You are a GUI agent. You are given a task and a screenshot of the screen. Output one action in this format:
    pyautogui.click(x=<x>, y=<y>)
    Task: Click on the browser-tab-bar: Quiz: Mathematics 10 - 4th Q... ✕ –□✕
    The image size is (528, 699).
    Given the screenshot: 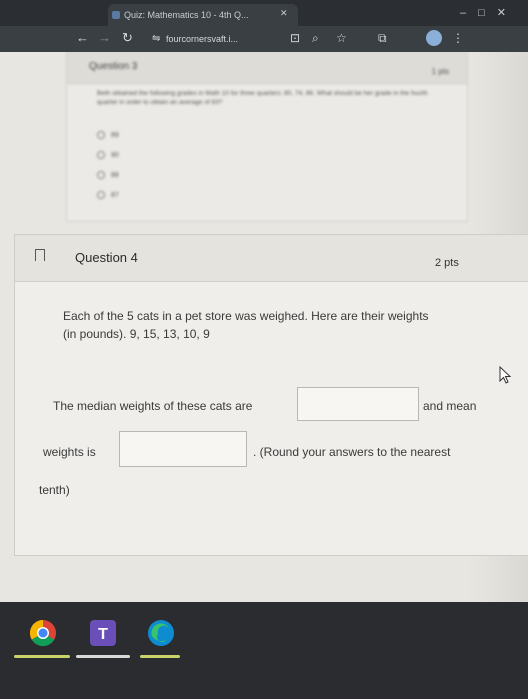 What is the action you would take?
    pyautogui.click(x=264, y=13)
    